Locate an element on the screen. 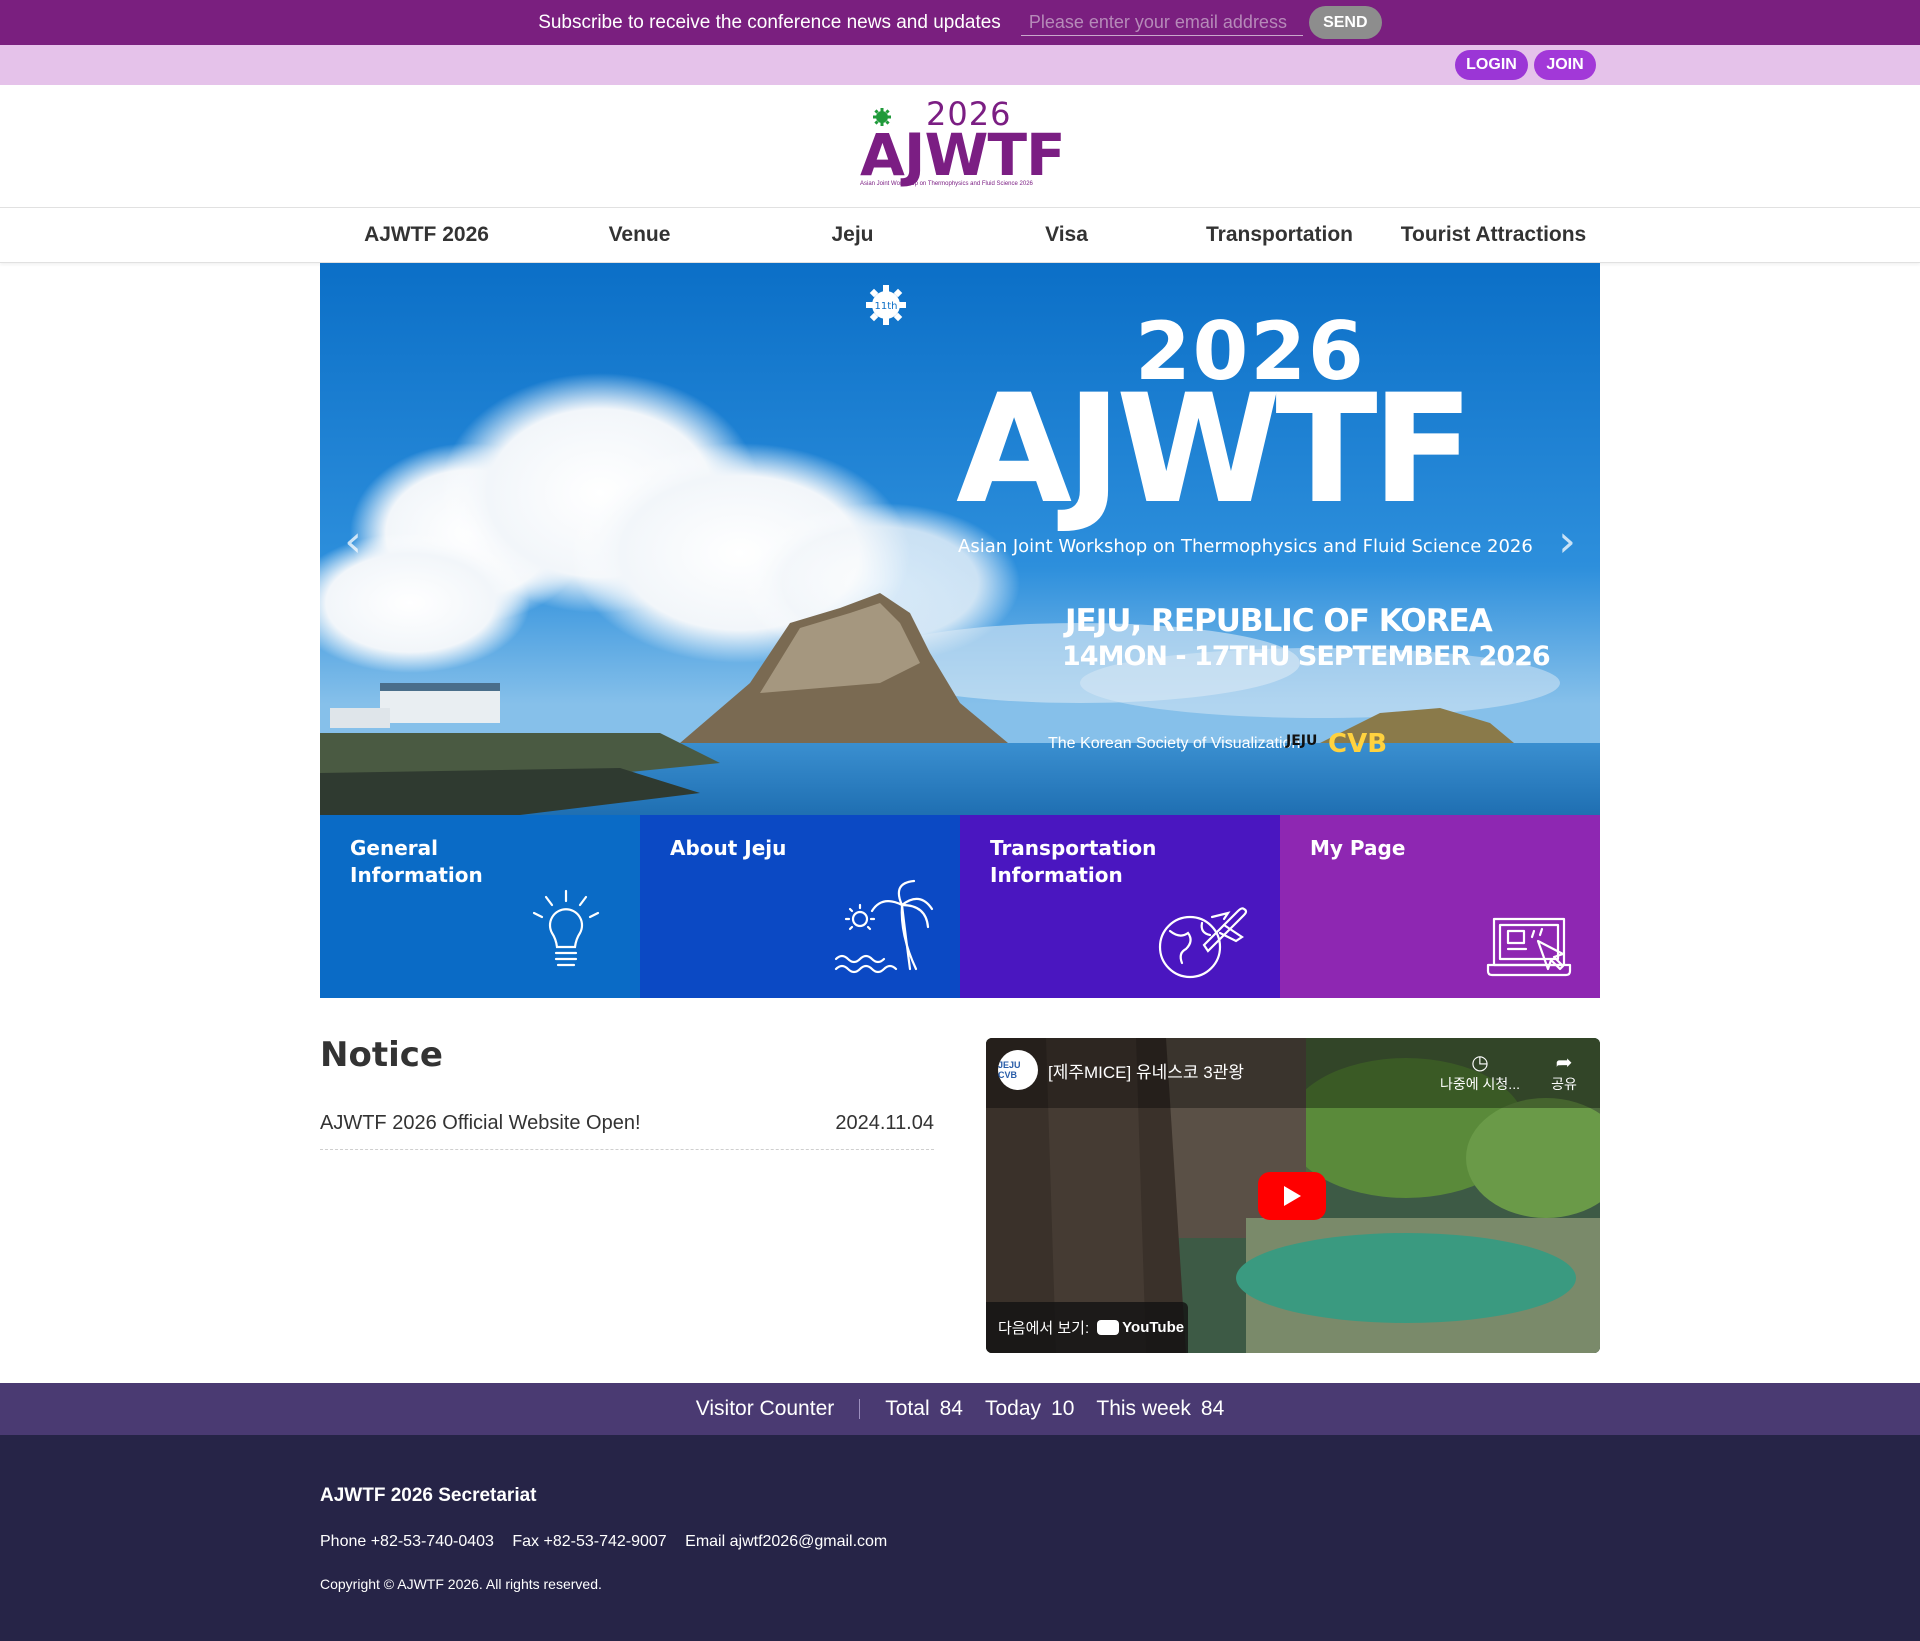  join-button: JOIN is located at coordinates (1565, 65).